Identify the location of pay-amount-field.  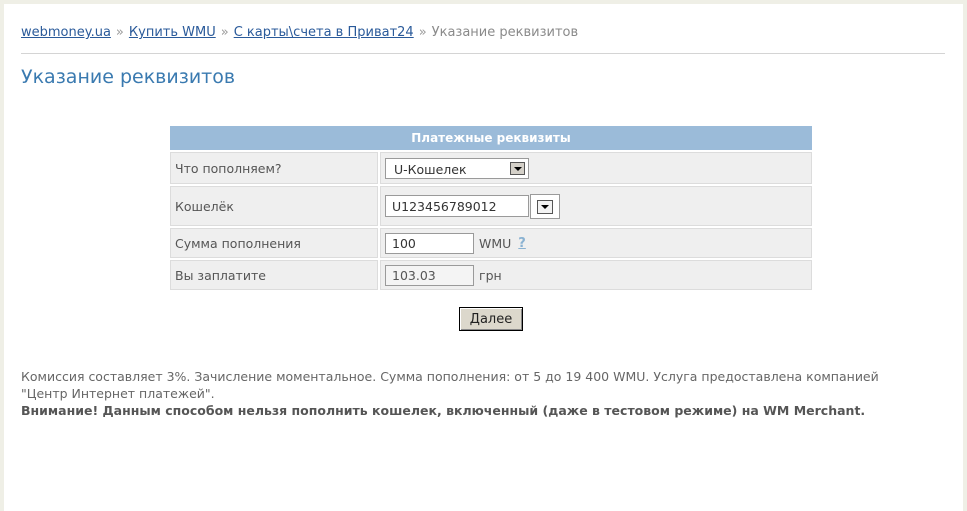
(429, 275).